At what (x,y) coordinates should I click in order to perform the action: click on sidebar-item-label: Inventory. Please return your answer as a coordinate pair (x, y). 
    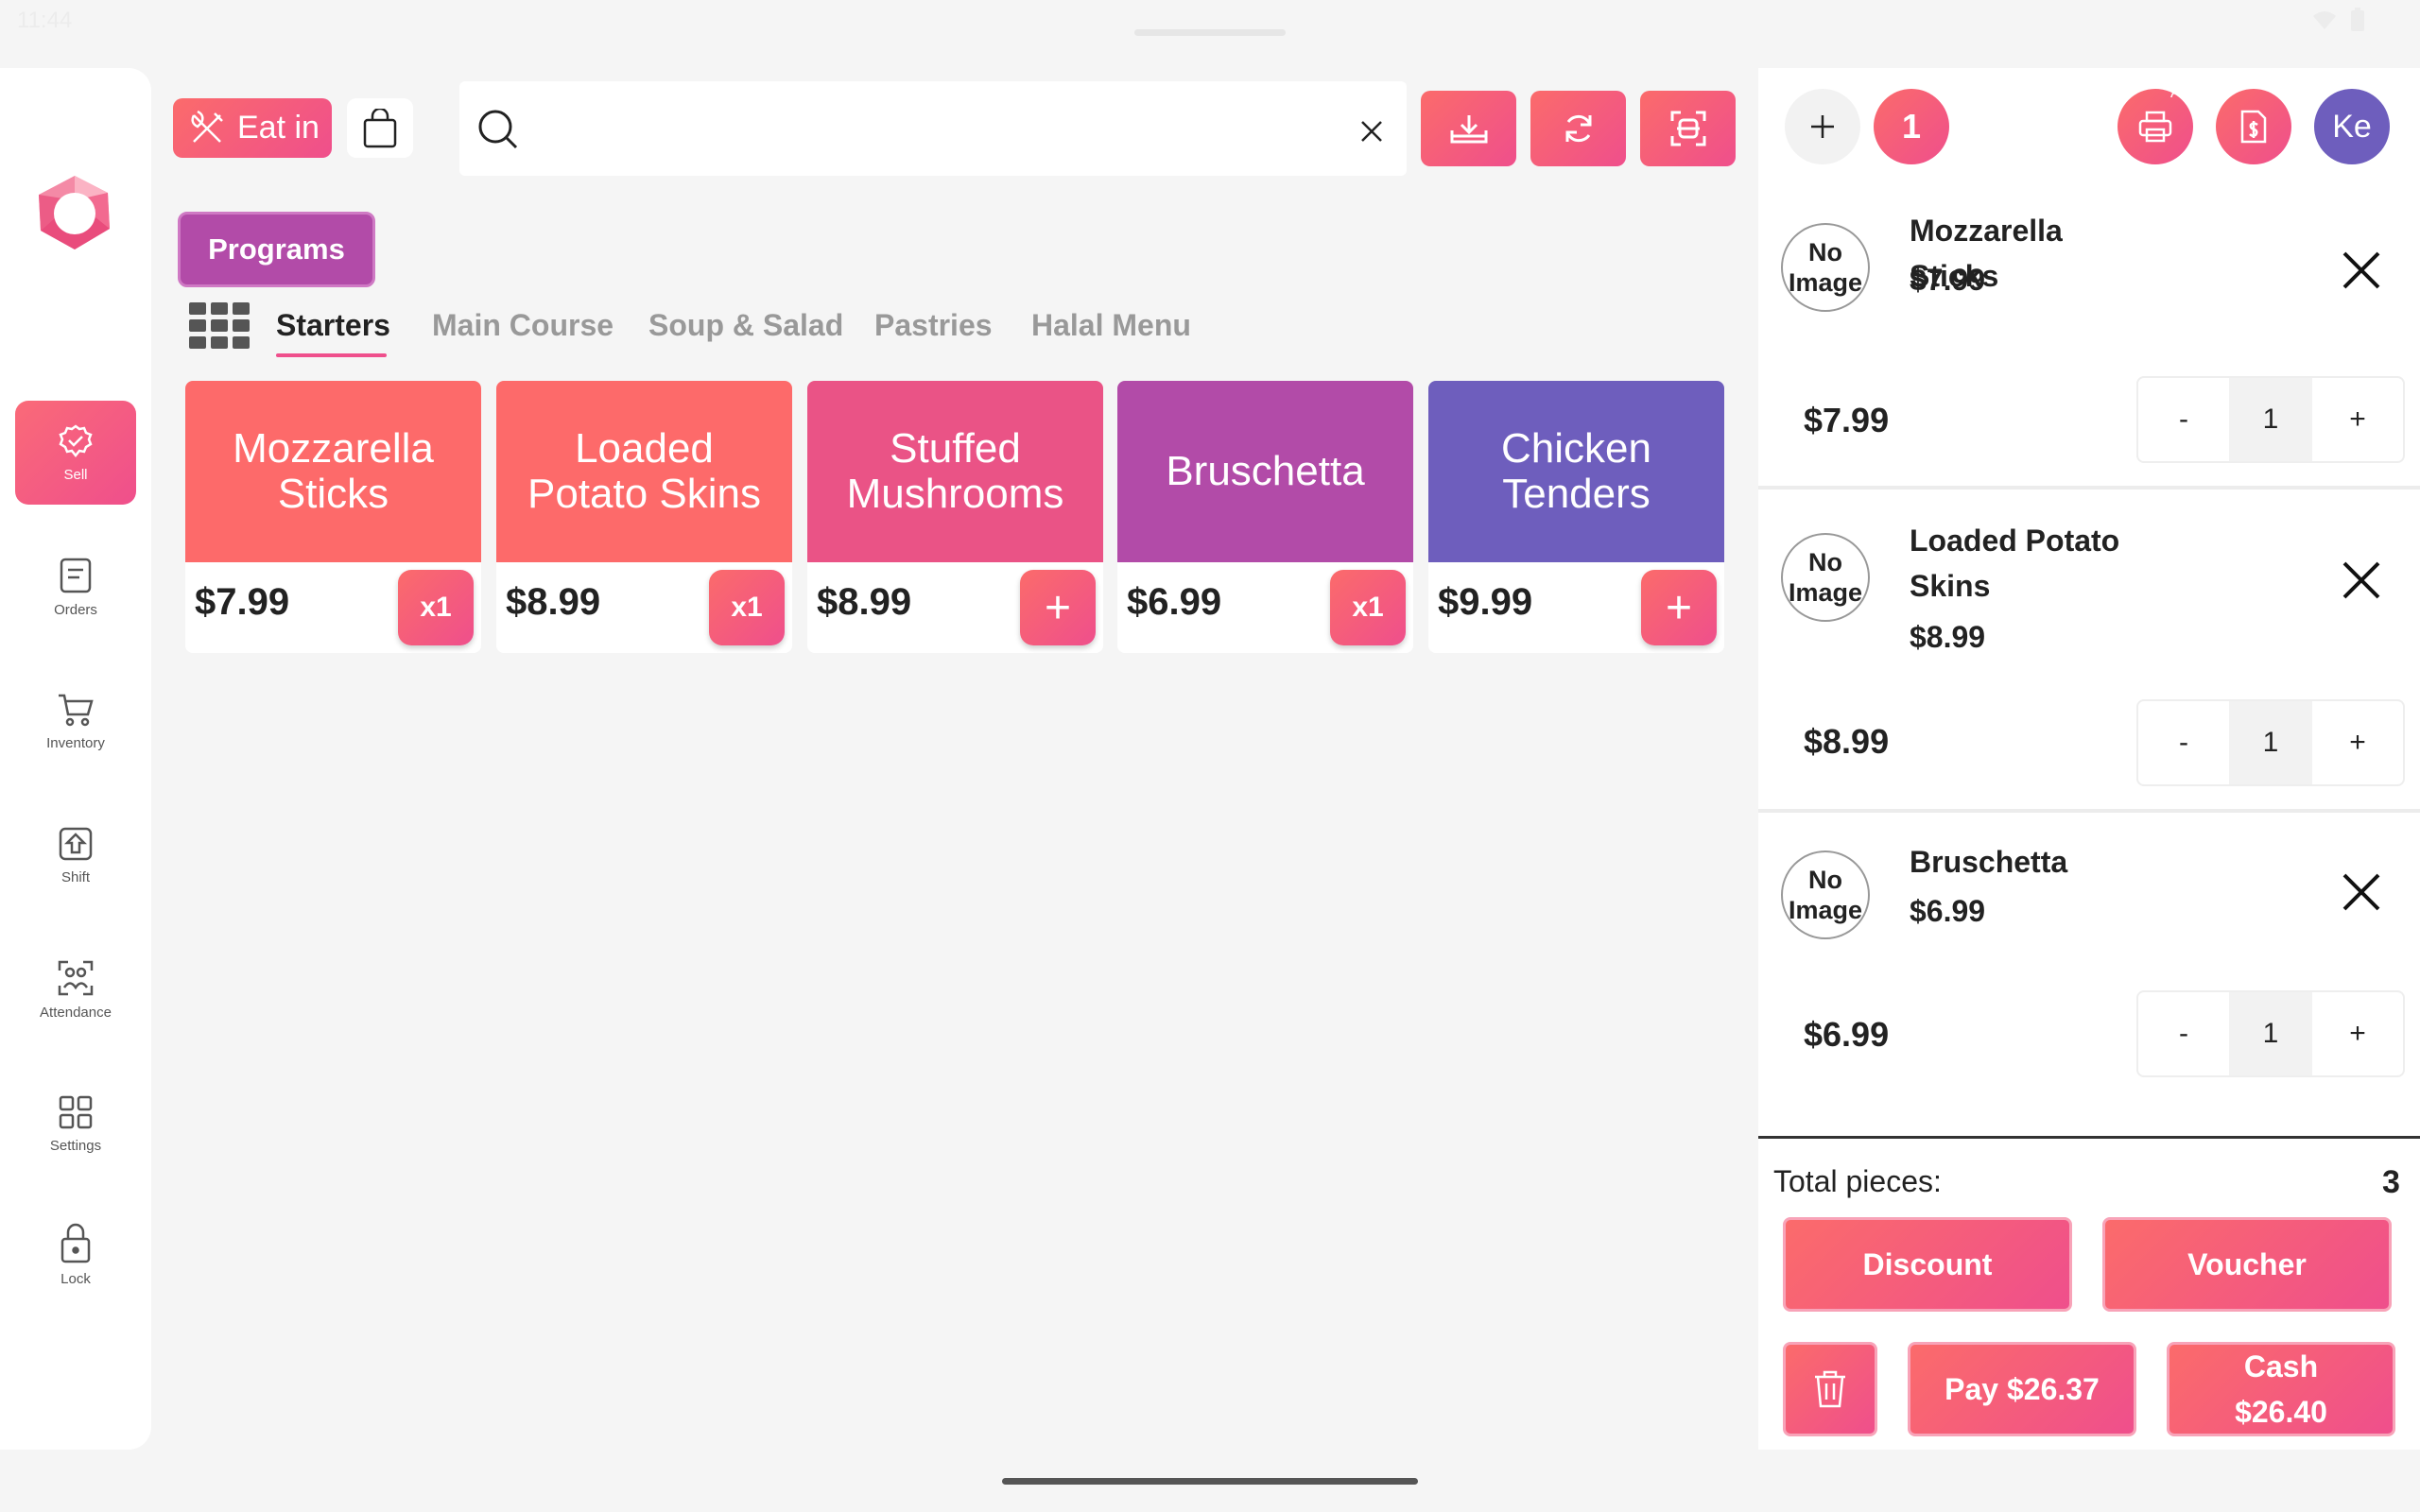
    Looking at the image, I should click on (75, 742).